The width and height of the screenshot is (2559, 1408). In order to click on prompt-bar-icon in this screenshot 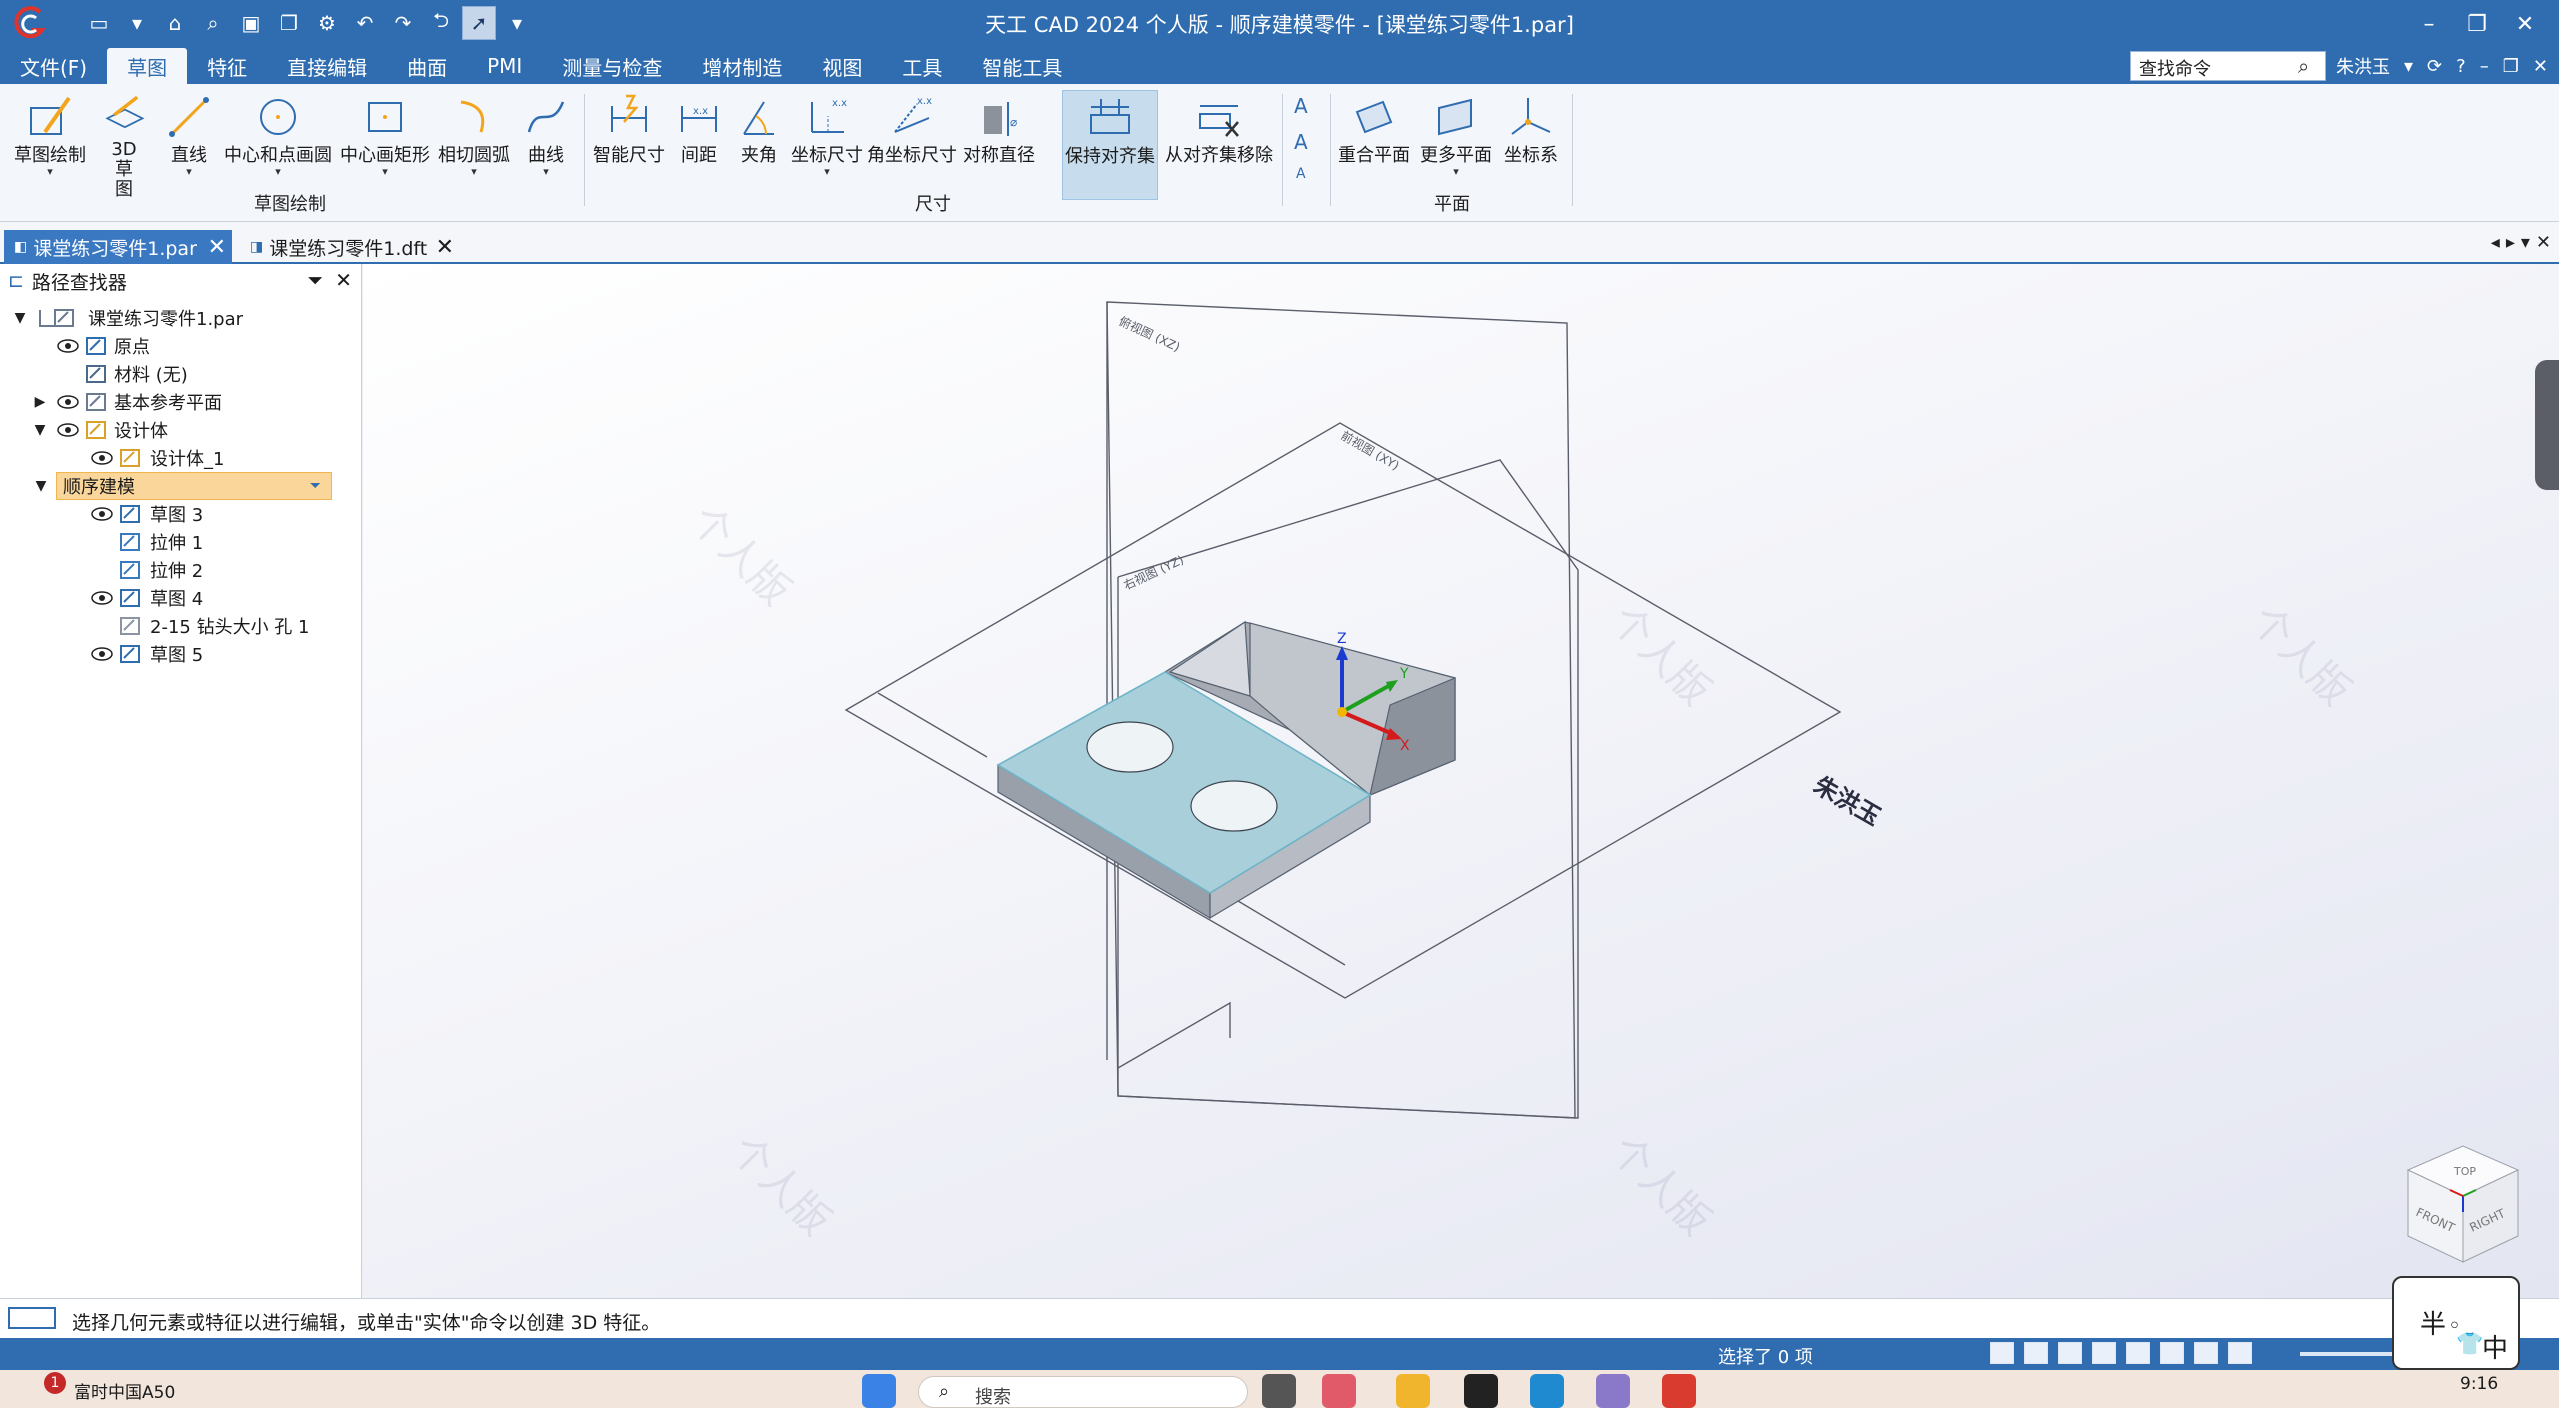, I will do `click(32, 1318)`.